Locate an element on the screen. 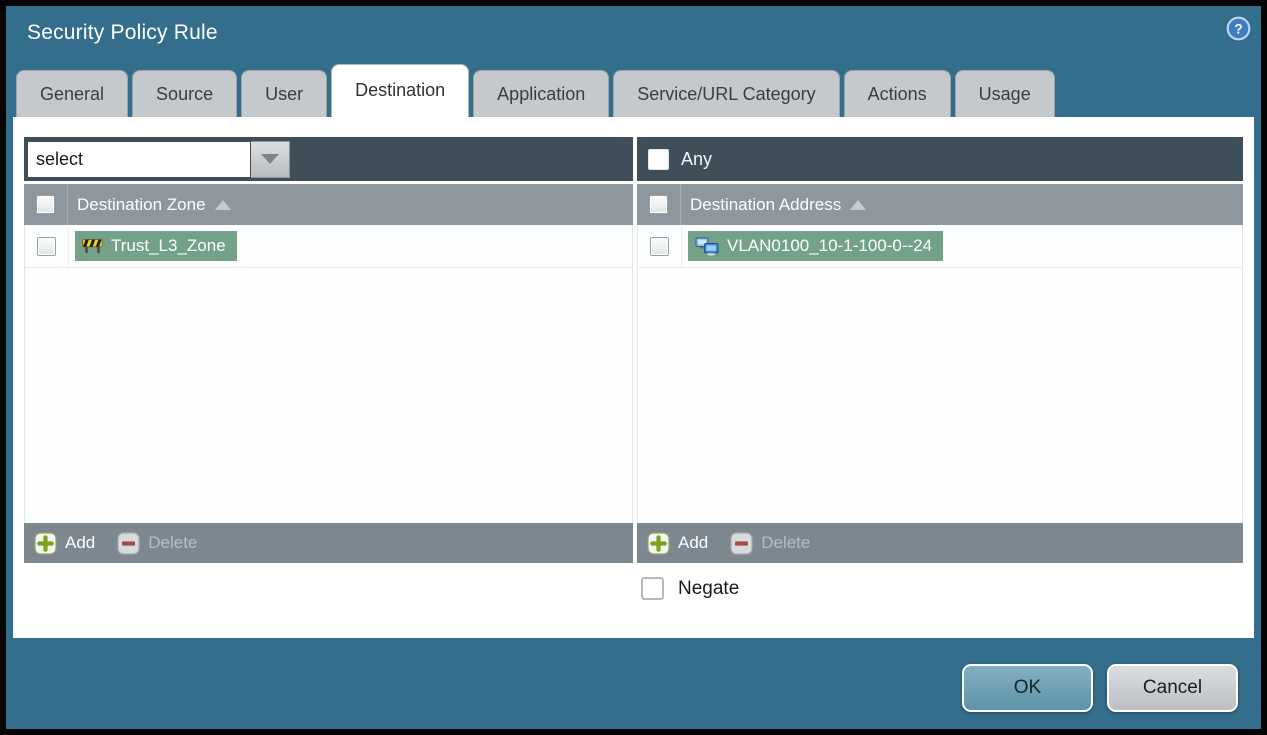  chevron-down-icon is located at coordinates (270, 159).